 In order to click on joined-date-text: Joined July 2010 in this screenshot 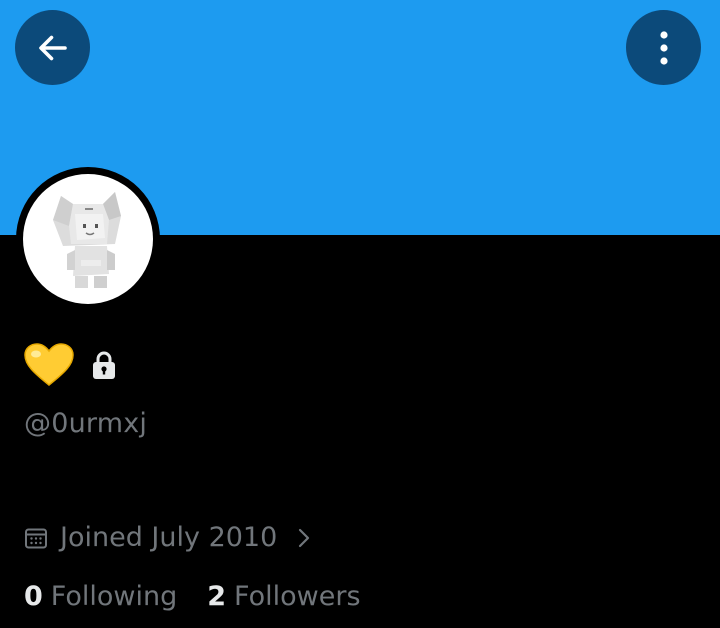, I will do `click(169, 537)`.